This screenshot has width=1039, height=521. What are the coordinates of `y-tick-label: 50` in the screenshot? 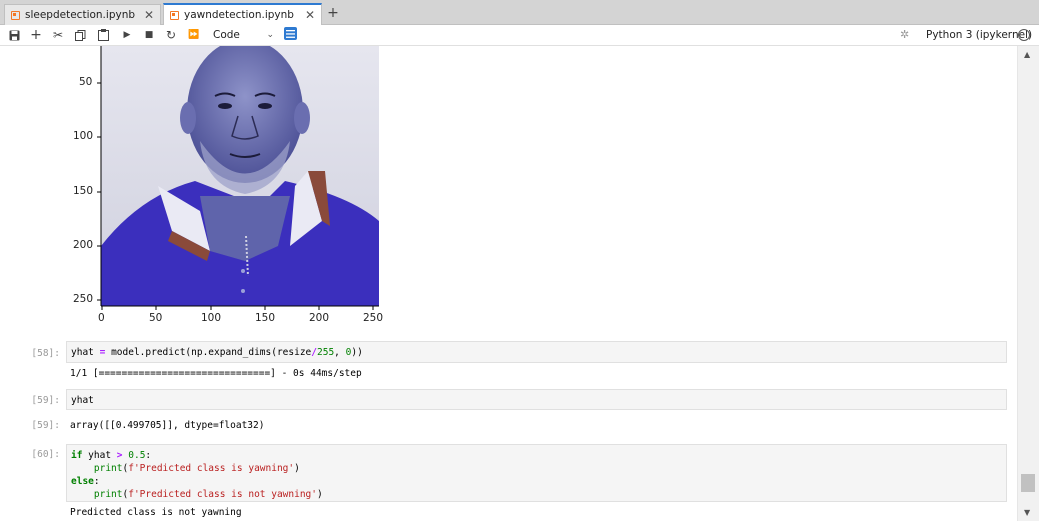 It's located at (86, 82).